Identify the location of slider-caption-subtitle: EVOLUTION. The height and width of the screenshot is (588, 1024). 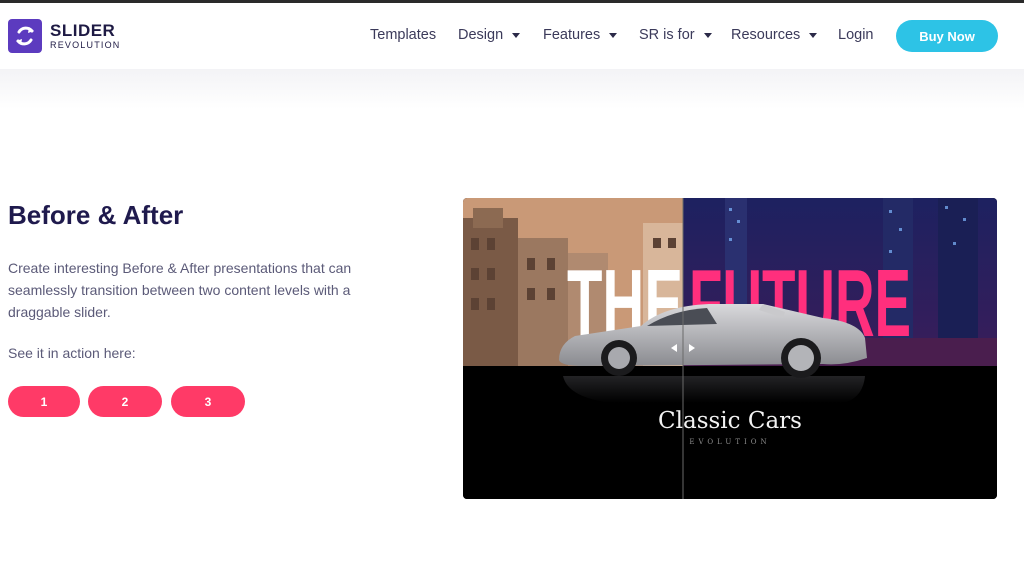
(730, 442).